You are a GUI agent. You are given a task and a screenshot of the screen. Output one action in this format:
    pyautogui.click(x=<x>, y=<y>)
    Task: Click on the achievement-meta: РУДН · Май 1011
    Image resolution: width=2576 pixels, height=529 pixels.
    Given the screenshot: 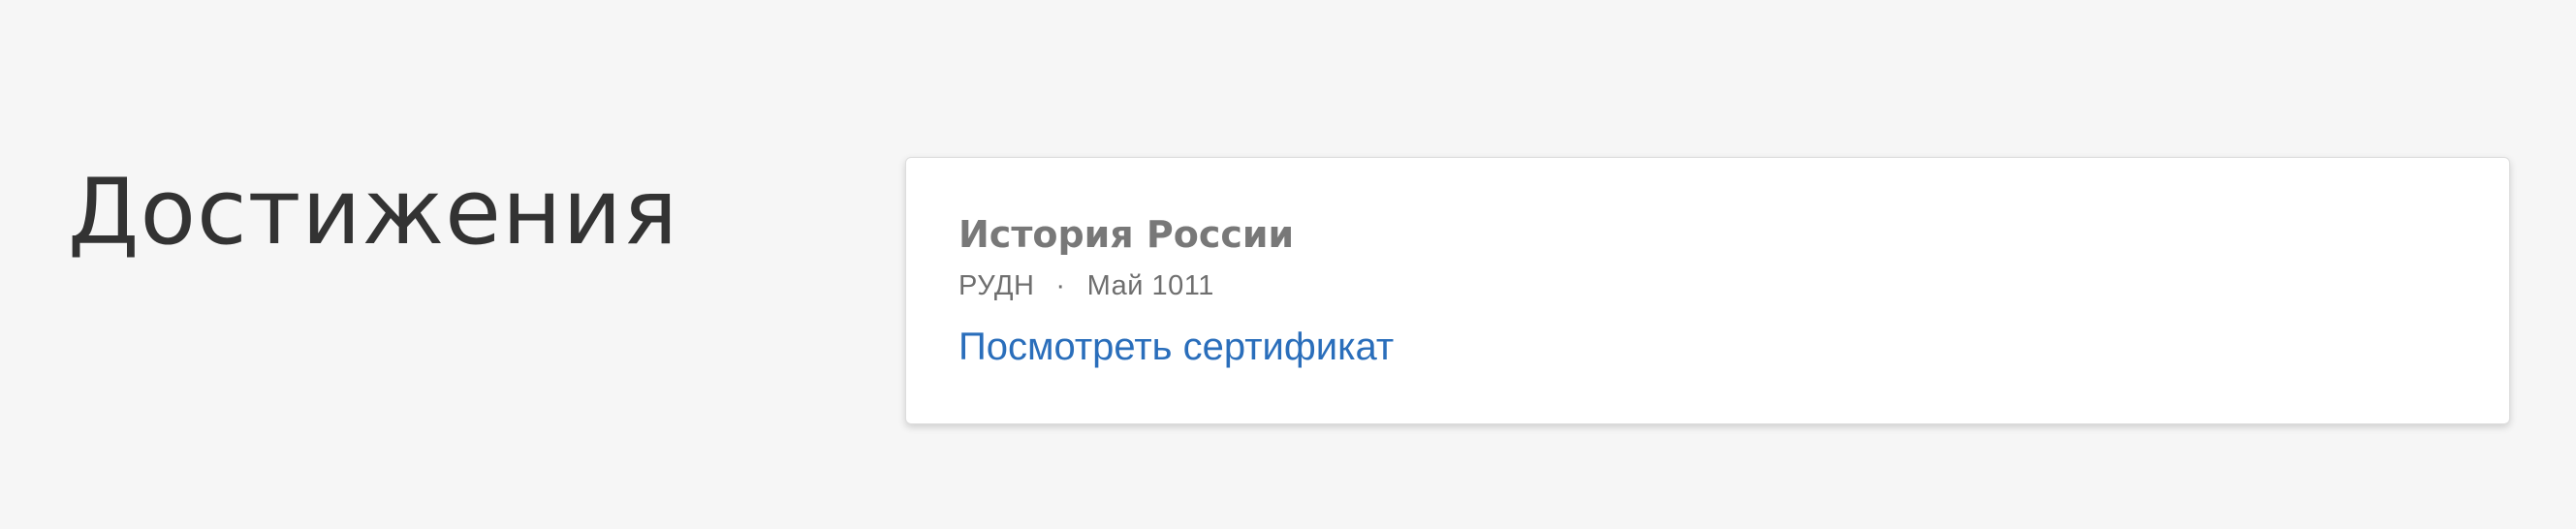 What is the action you would take?
    pyautogui.click(x=1086, y=286)
    